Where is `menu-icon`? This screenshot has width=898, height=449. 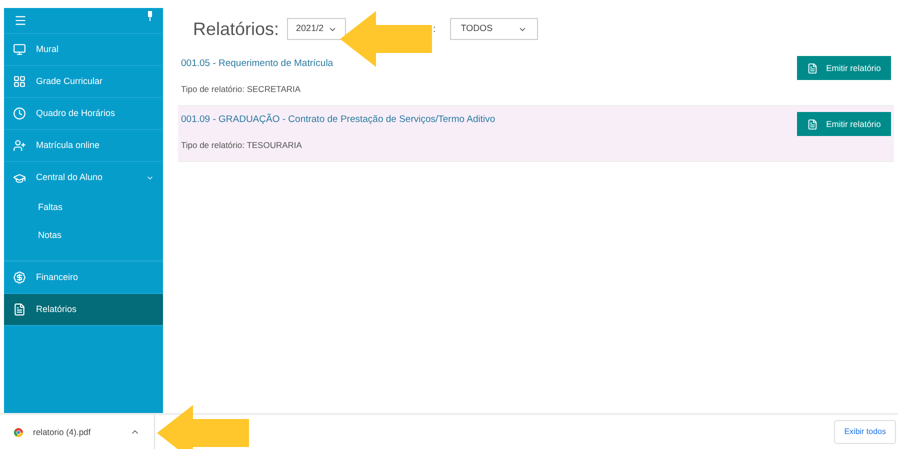
menu-icon is located at coordinates (20, 20).